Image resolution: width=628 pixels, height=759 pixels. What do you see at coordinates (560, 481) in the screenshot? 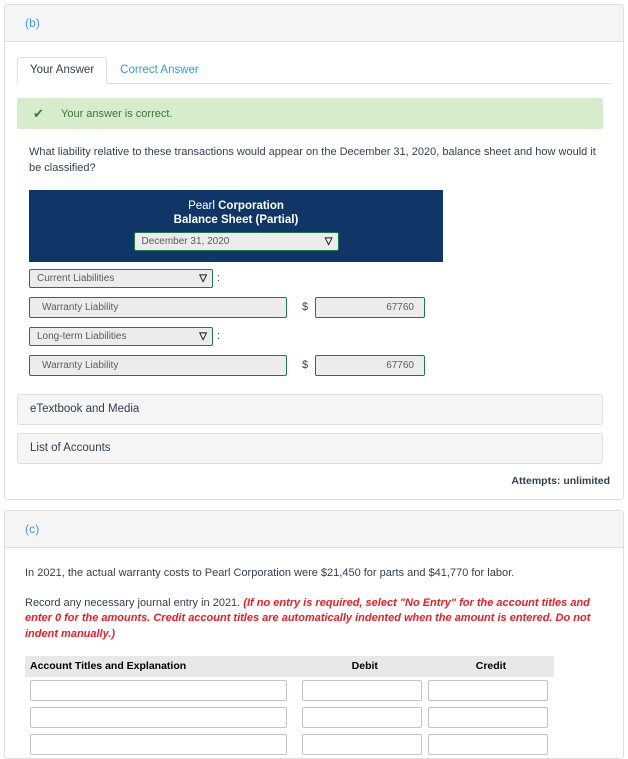
I see `attempts-label: Attempts: unlimited` at bounding box center [560, 481].